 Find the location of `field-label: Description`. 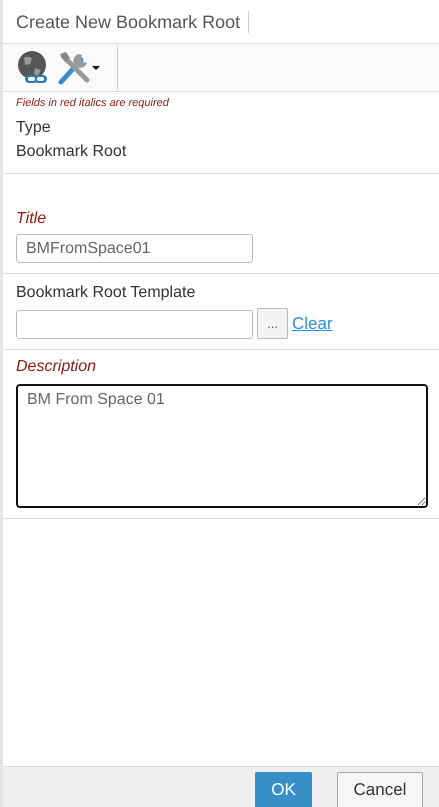

field-label: Description is located at coordinates (57, 367).